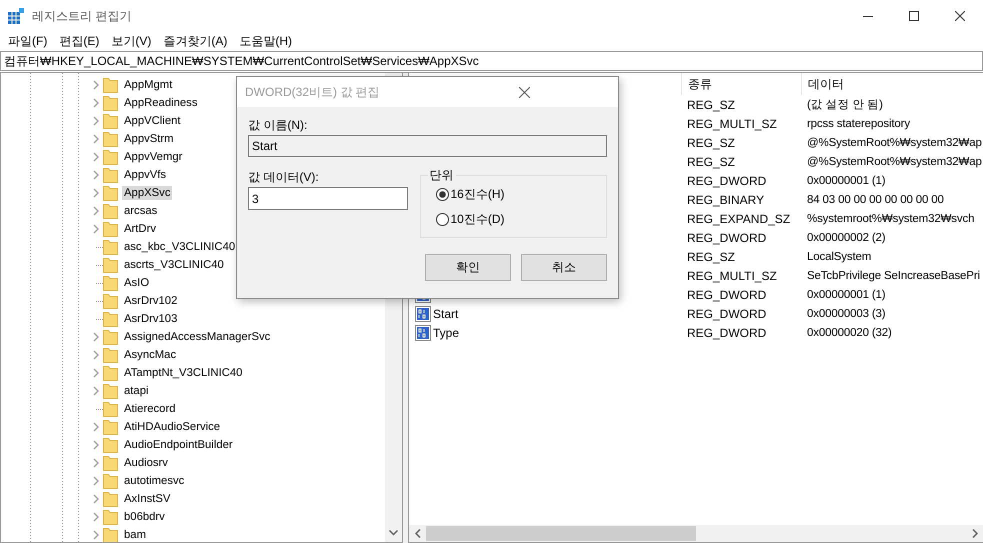 This screenshot has height=543, width=983. What do you see at coordinates (468, 267) in the screenshot?
I see `dialog-button: 확인` at bounding box center [468, 267].